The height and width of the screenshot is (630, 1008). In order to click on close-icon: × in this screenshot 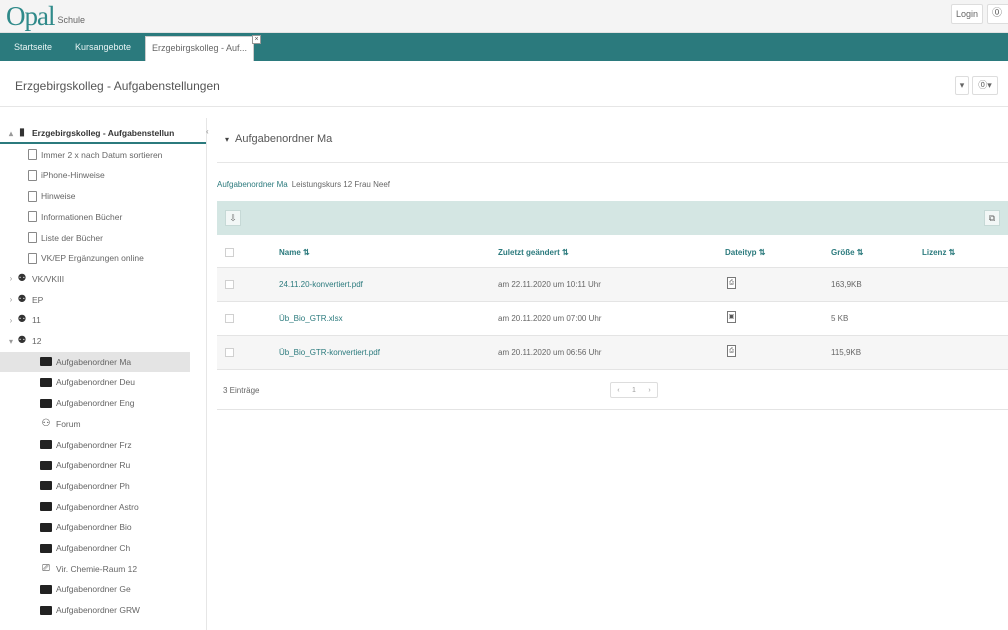, I will do `click(256, 39)`.